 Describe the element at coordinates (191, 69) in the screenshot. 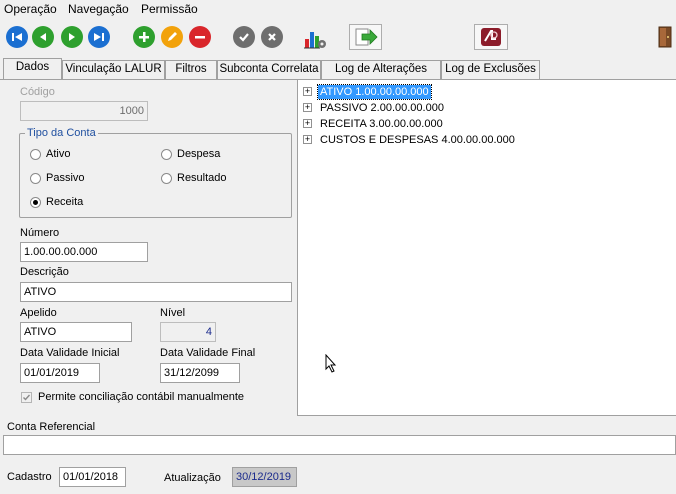

I see `tab-filtros: Filtros` at that location.